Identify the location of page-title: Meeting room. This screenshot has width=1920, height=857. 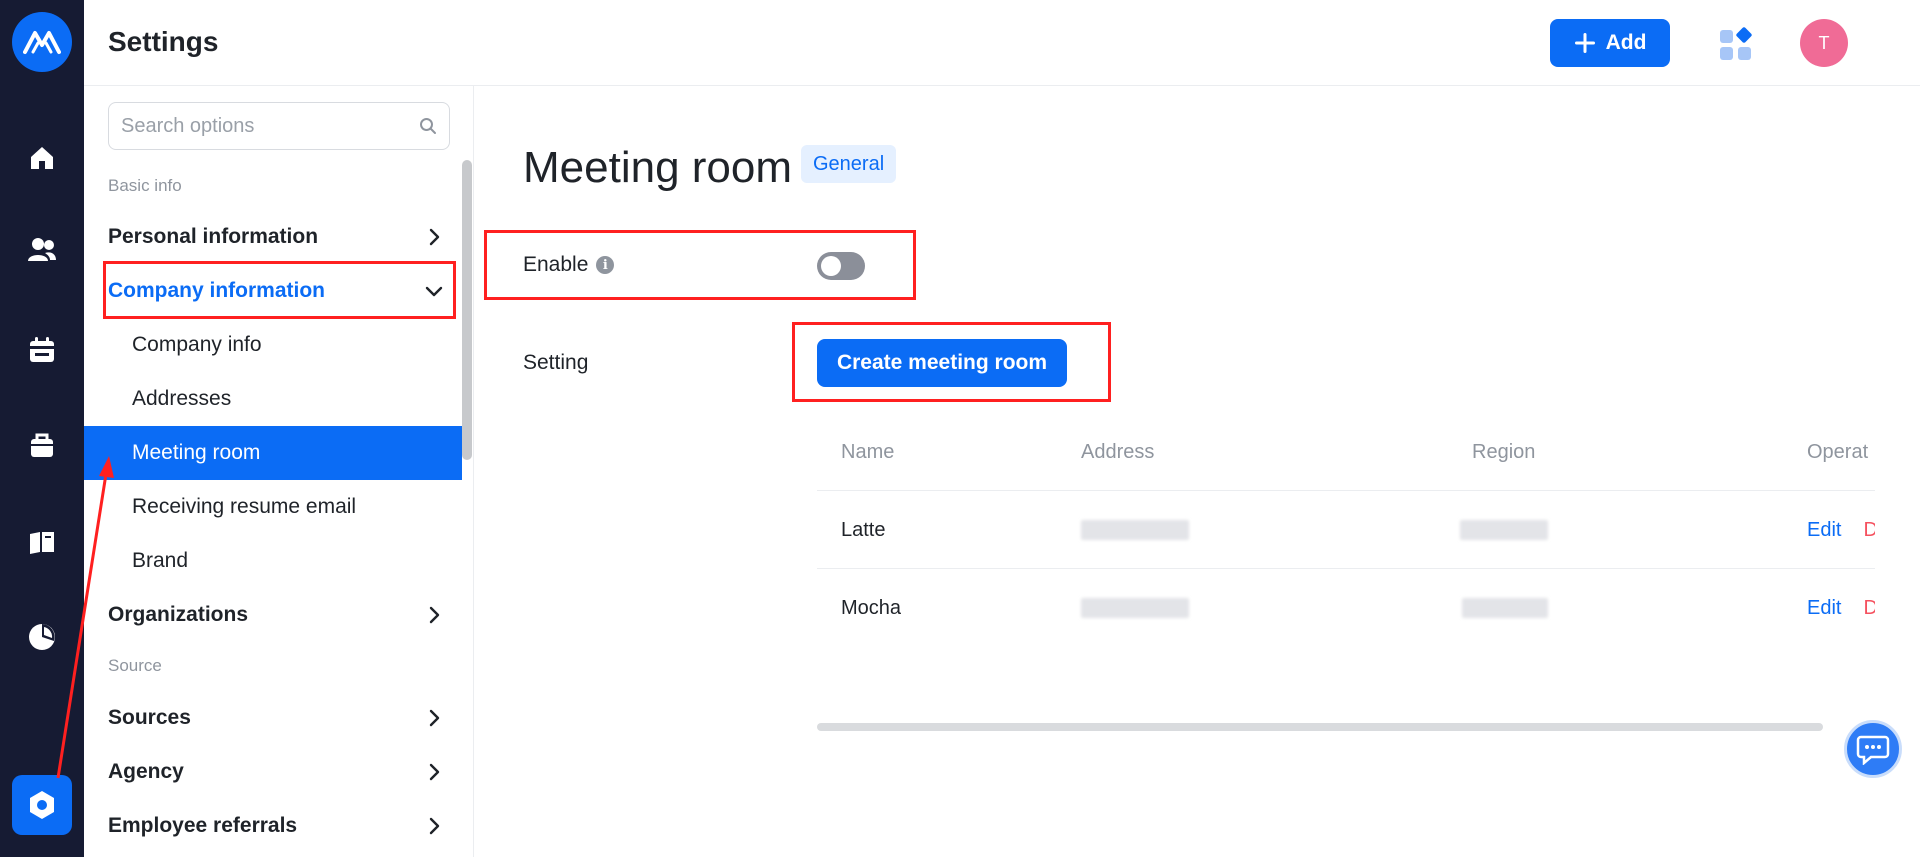
(658, 167).